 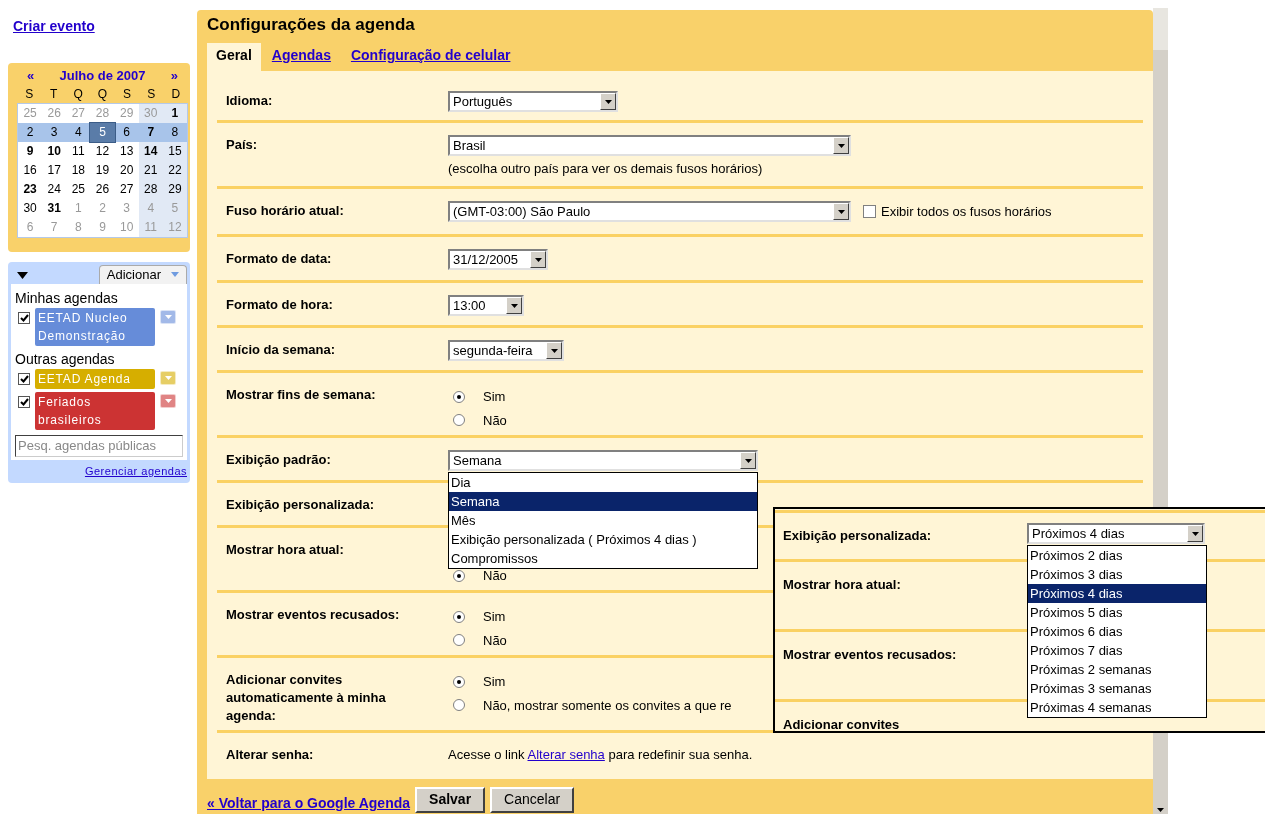 I want to click on dropdown-option: Próximos 6 dias, so click(x=1117, y=631).